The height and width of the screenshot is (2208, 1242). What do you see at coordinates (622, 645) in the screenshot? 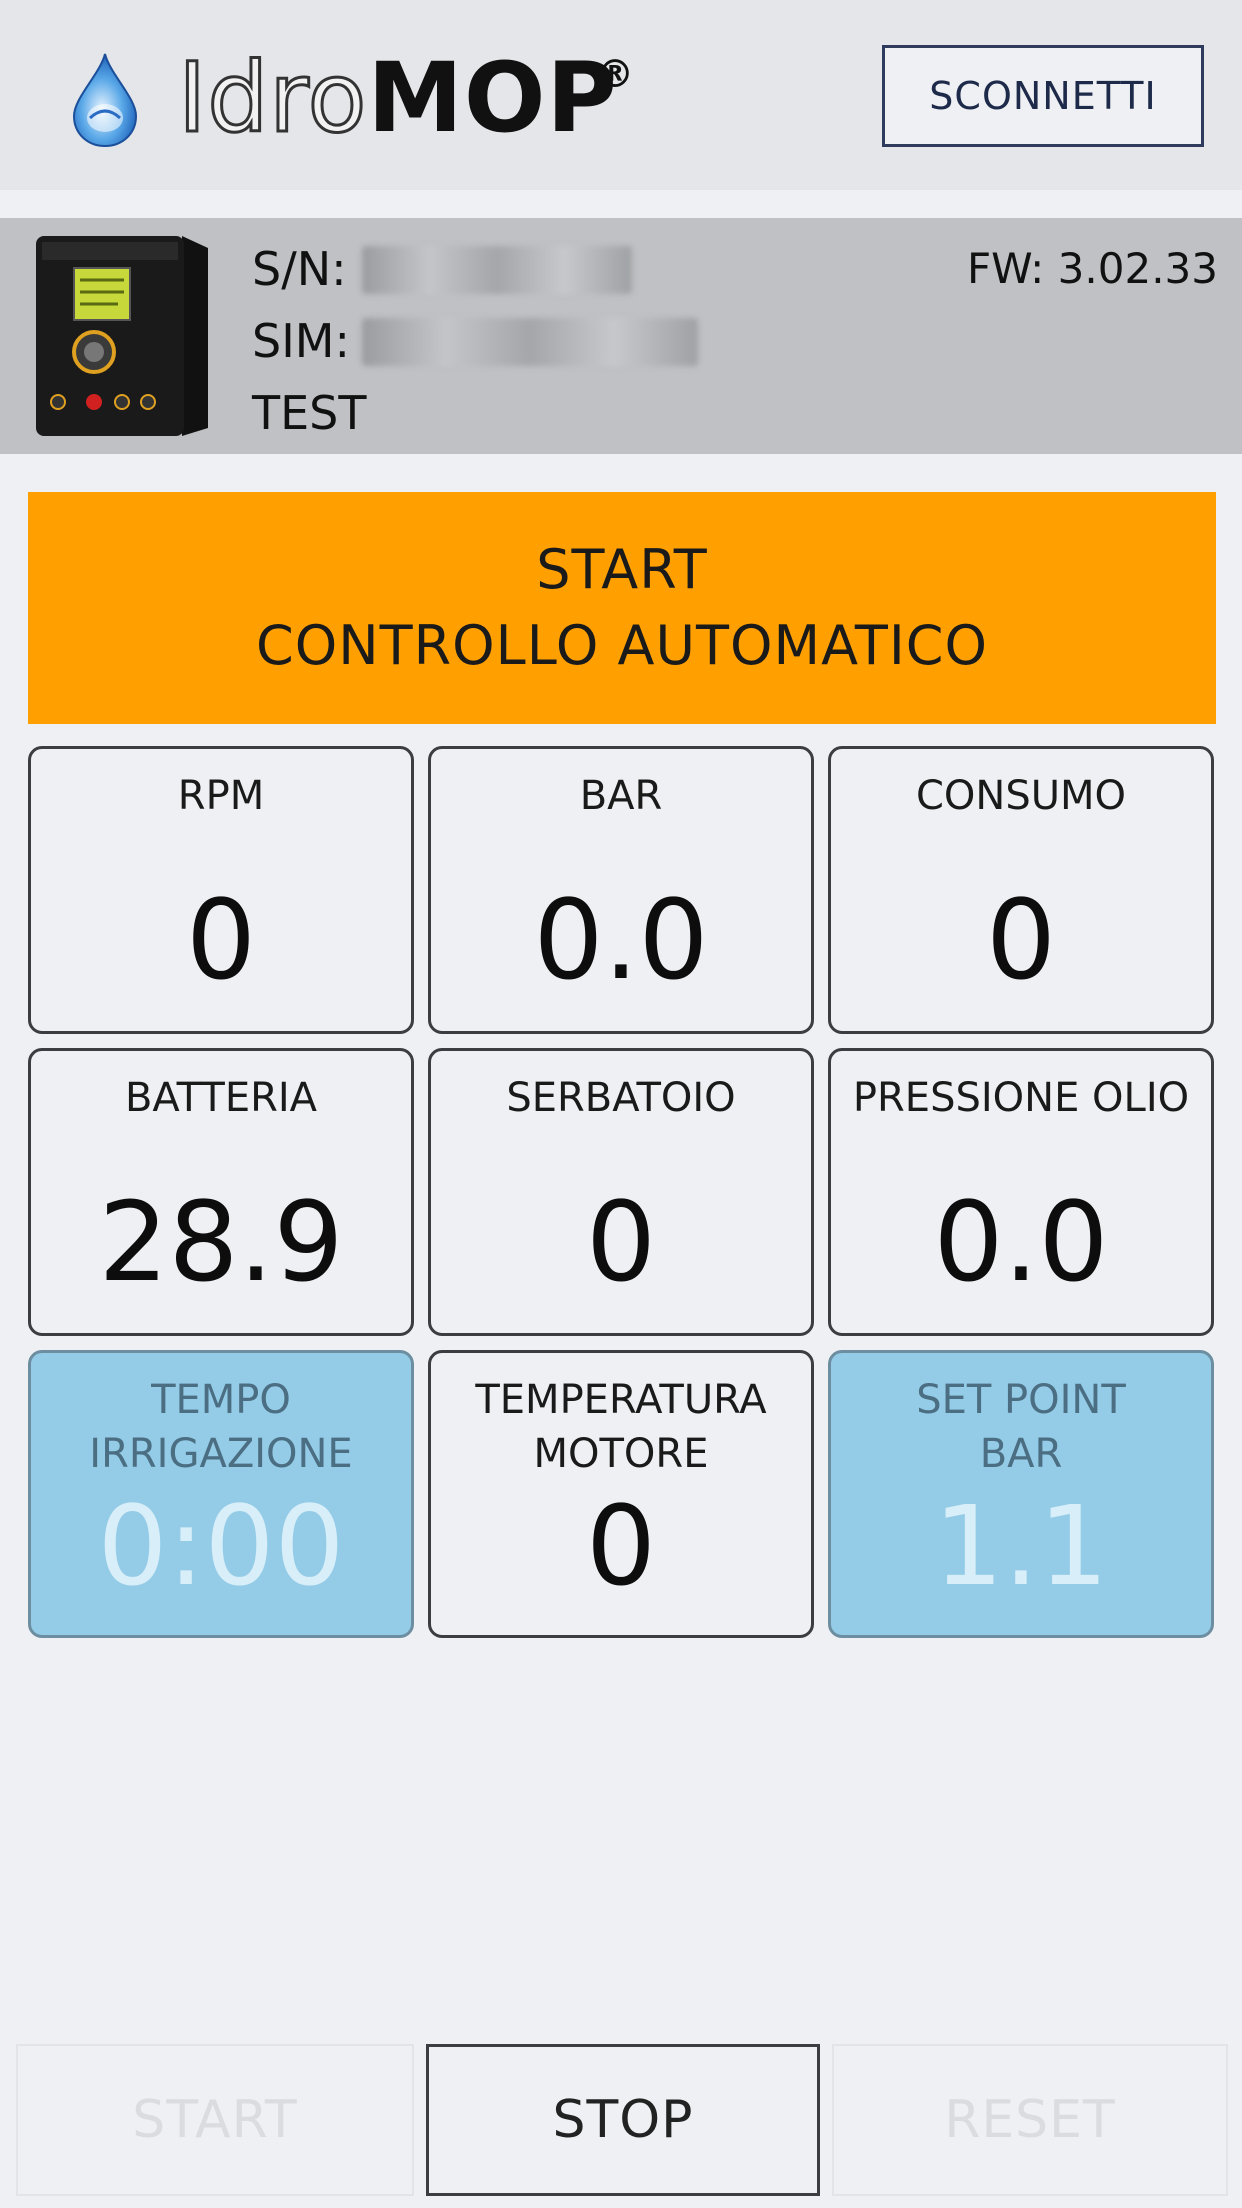
I see `auto-control-line2: CONTROLLO AUTOMATICO` at bounding box center [622, 645].